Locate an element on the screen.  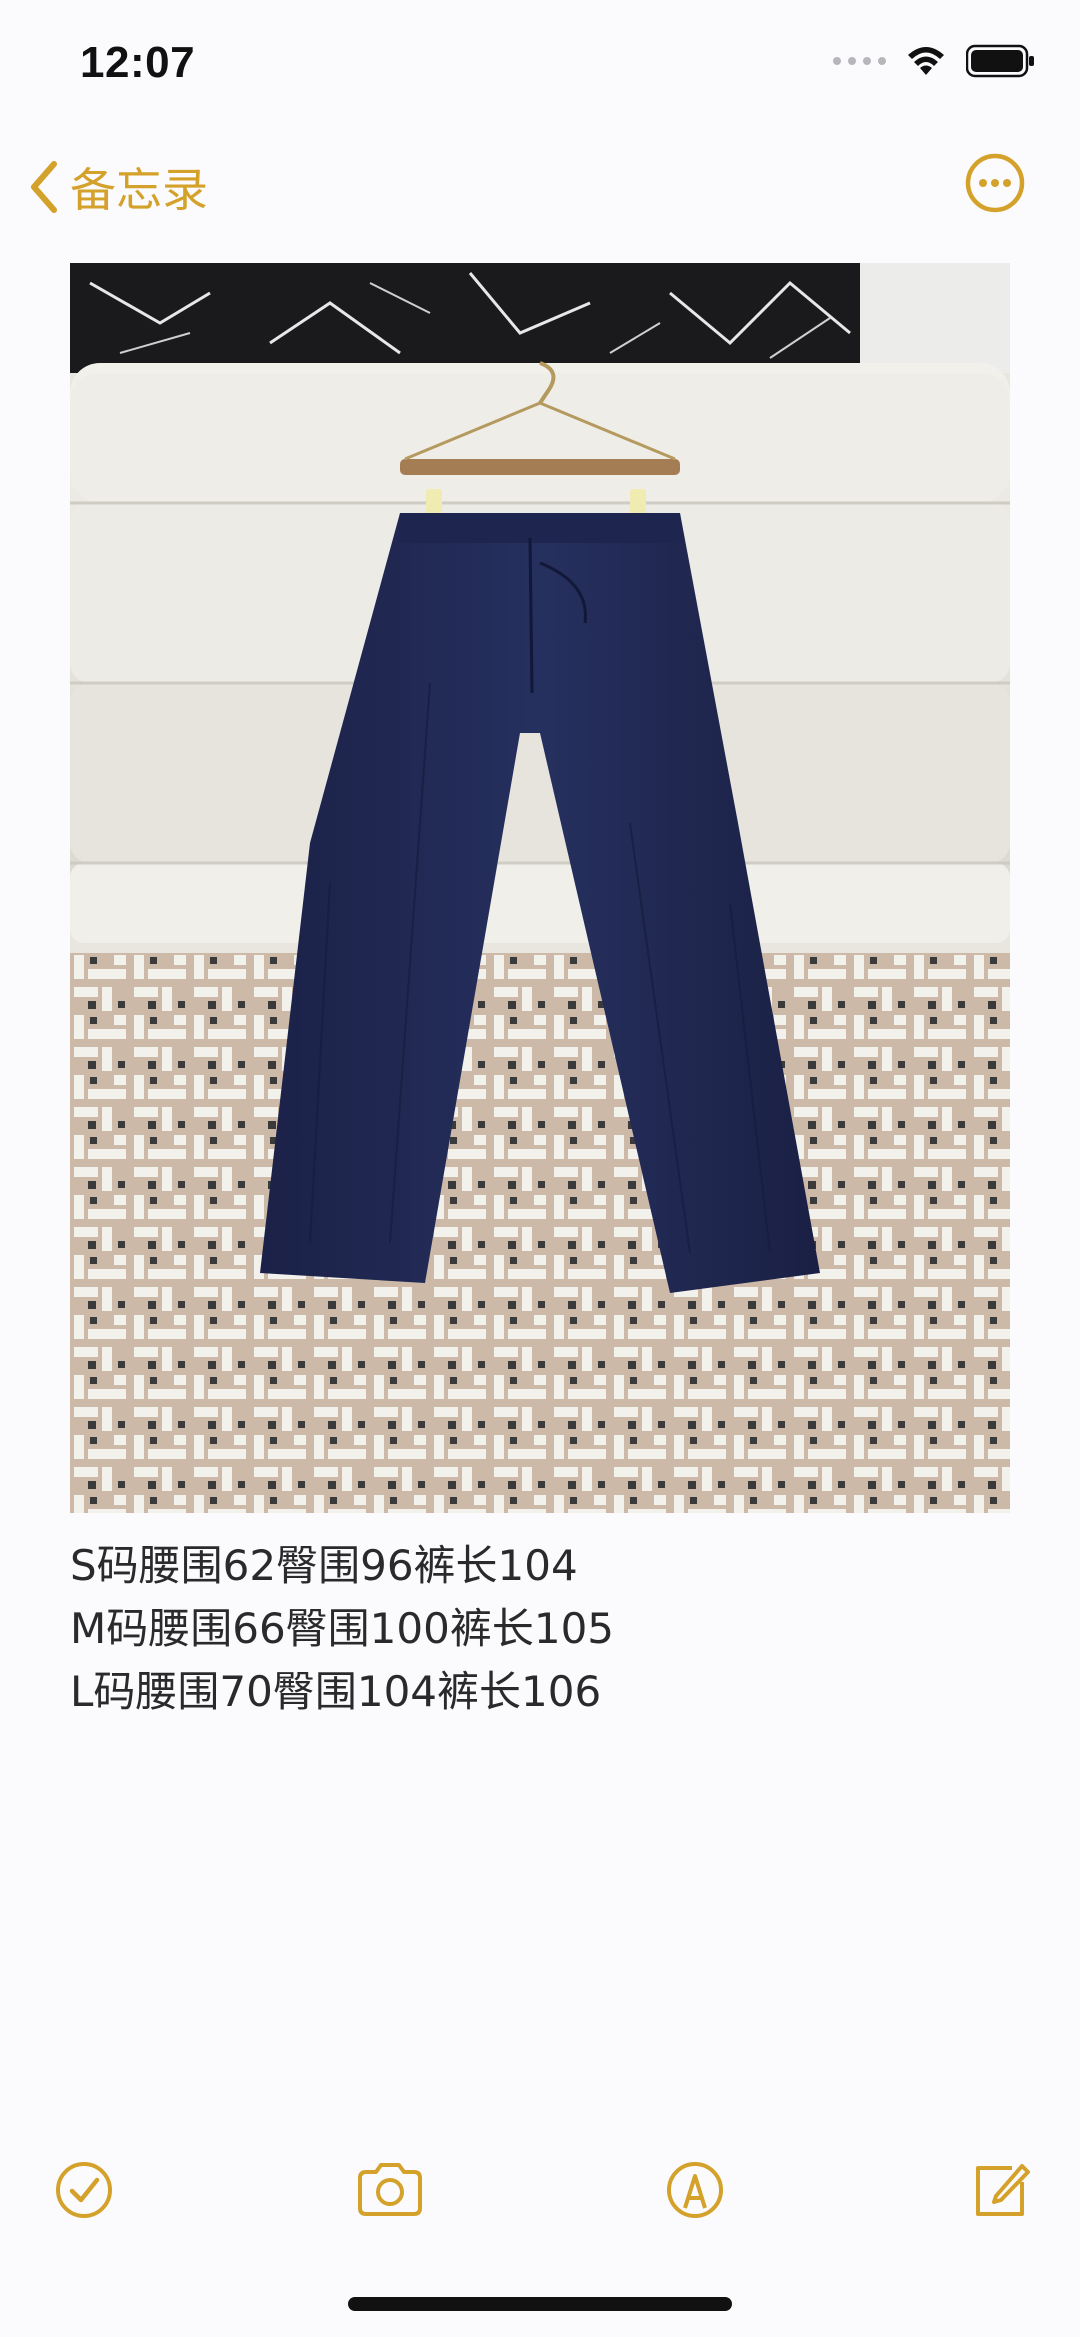
markup-pen-icon is located at coordinates (695, 2190).